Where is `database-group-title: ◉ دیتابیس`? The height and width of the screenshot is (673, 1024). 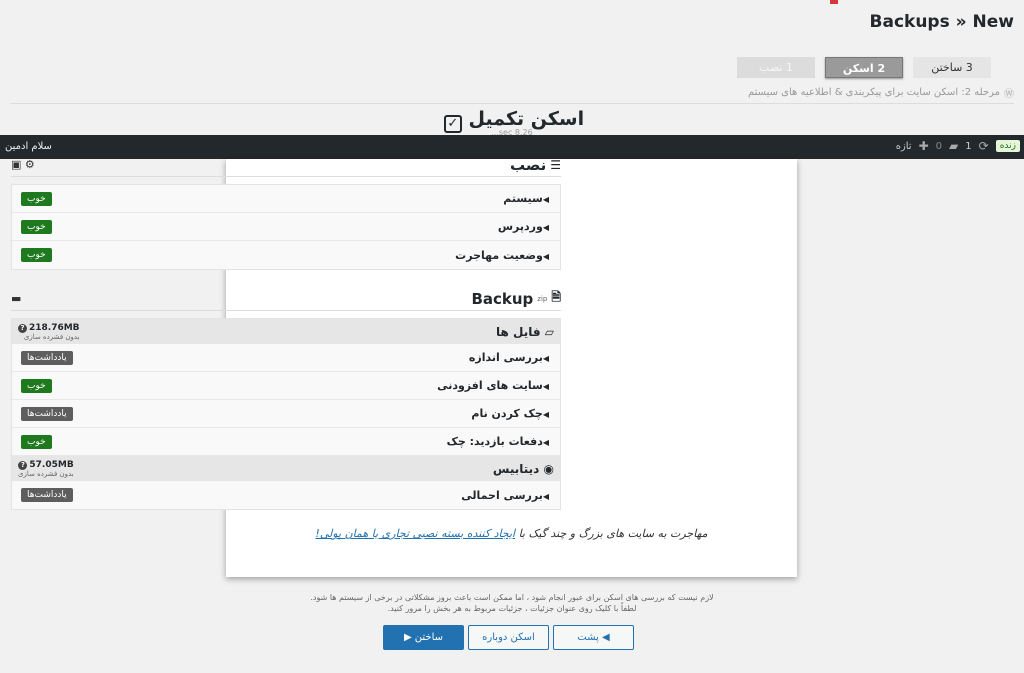 database-group-title: ◉ دیتابیس is located at coordinates (523, 469).